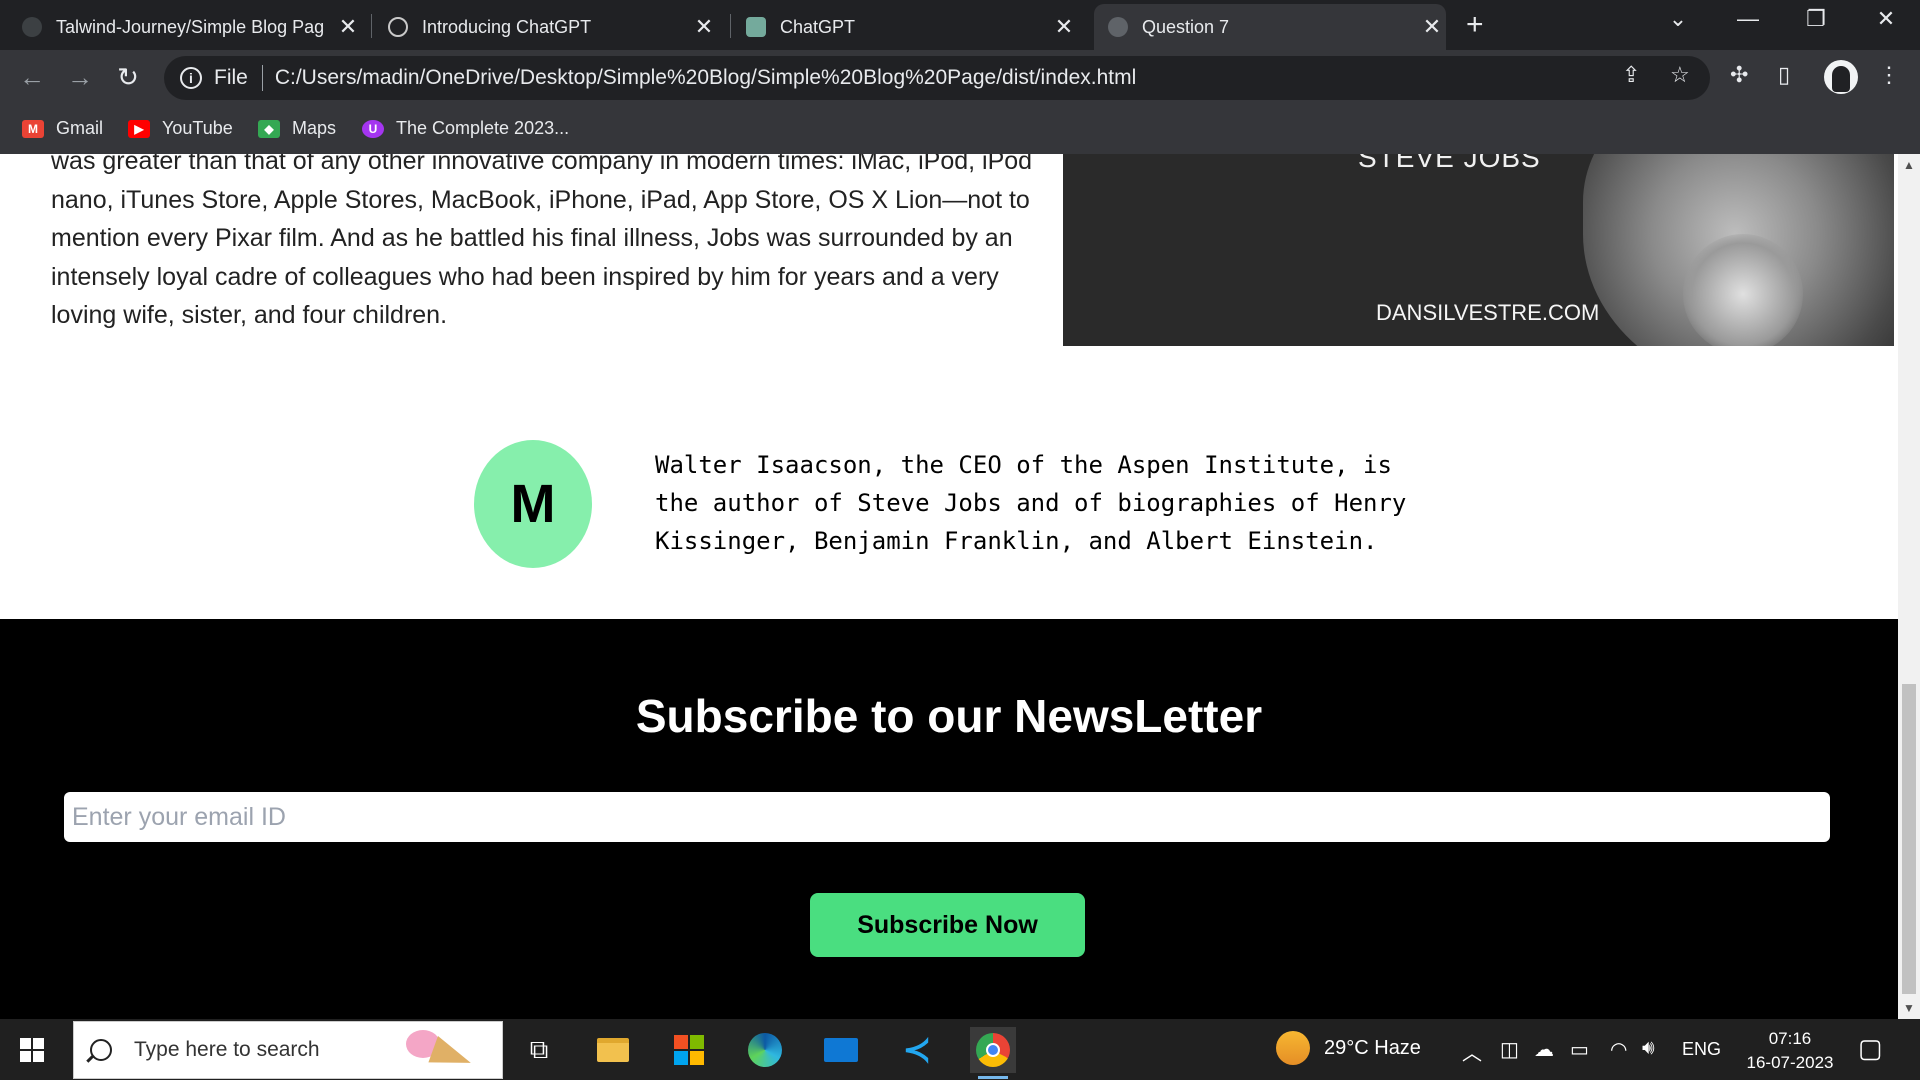 Image resolution: width=1920 pixels, height=1080 pixels. What do you see at coordinates (80, 128) in the screenshot?
I see `bookmark-label: Gmail` at bounding box center [80, 128].